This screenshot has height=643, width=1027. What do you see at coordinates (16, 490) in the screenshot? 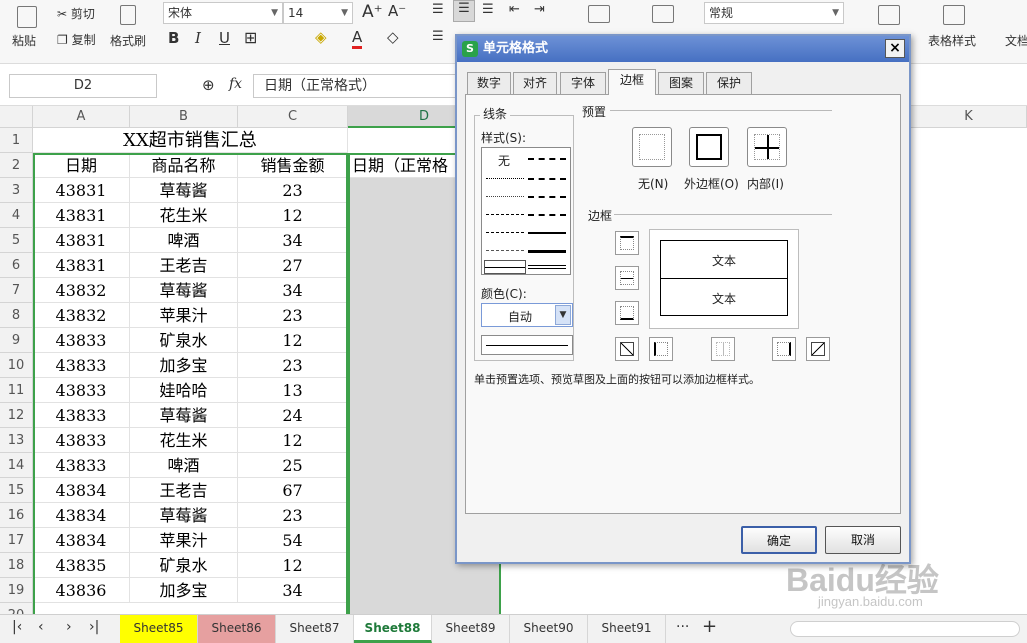
I see `row-header: 15` at bounding box center [16, 490].